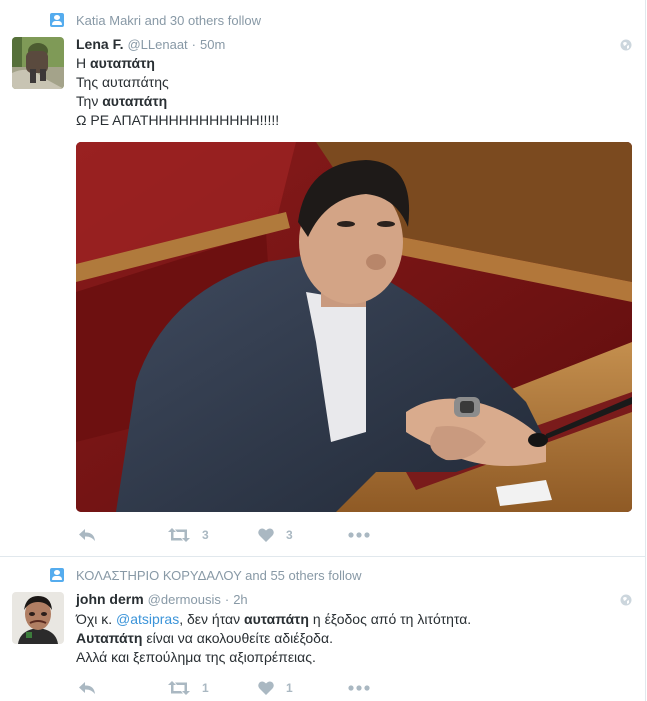 The width and height of the screenshot is (647, 701). I want to click on mention-link: @atsipras, so click(147, 619).